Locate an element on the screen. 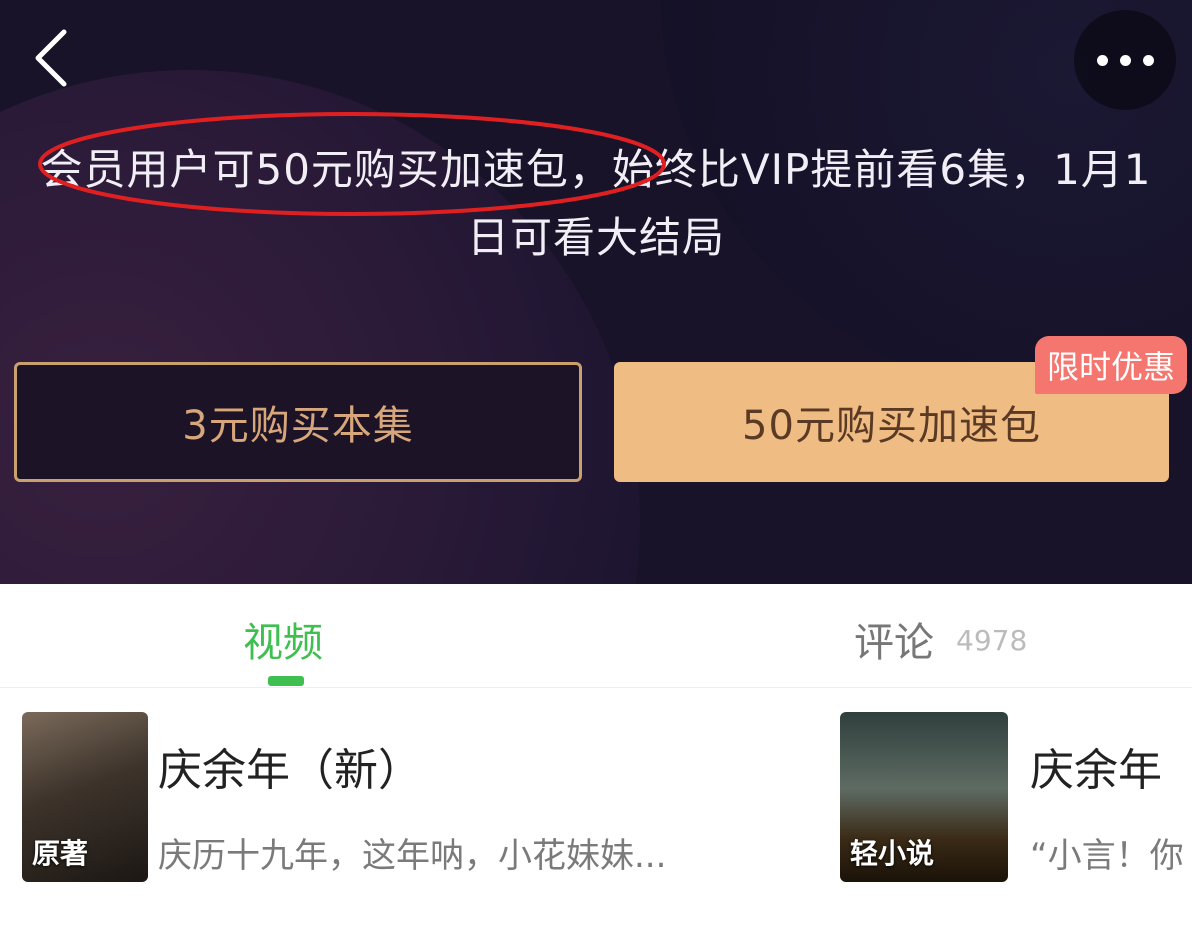 The image size is (1192, 942). tab-comments: 评论 is located at coordinates (894, 639).